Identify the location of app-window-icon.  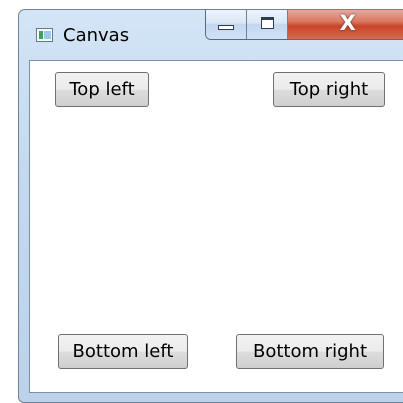
(44, 35).